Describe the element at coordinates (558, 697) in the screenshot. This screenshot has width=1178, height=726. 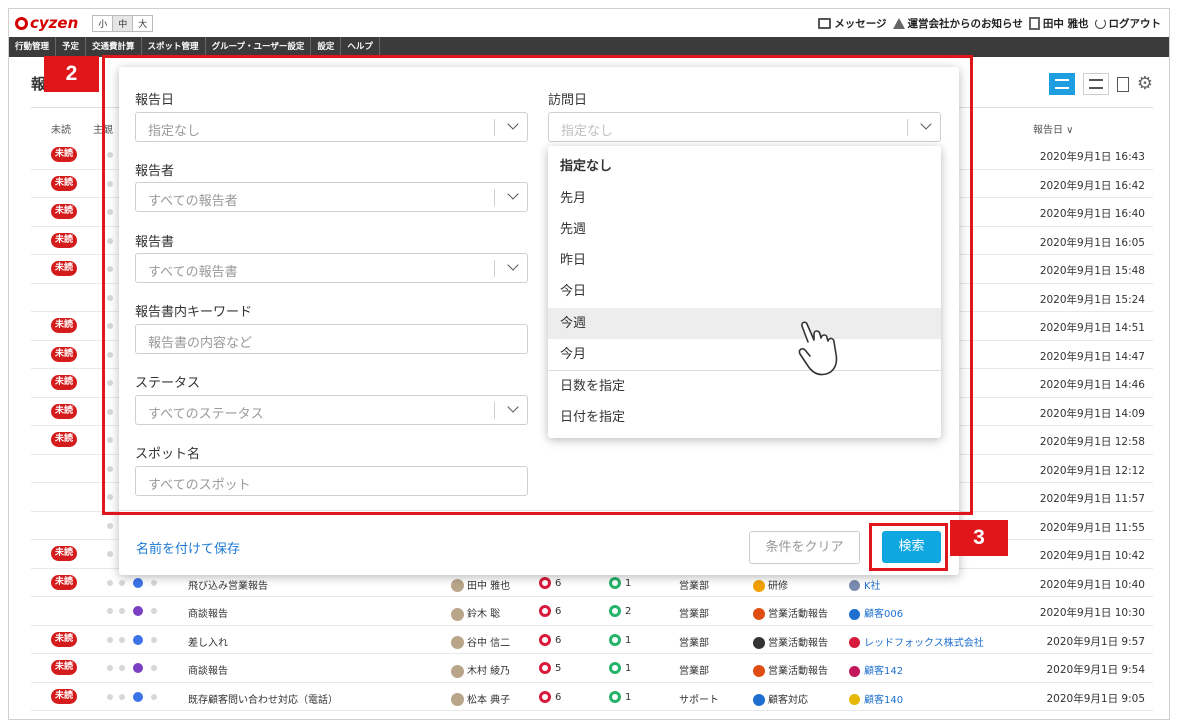
I see `likes-count: 6` at that location.